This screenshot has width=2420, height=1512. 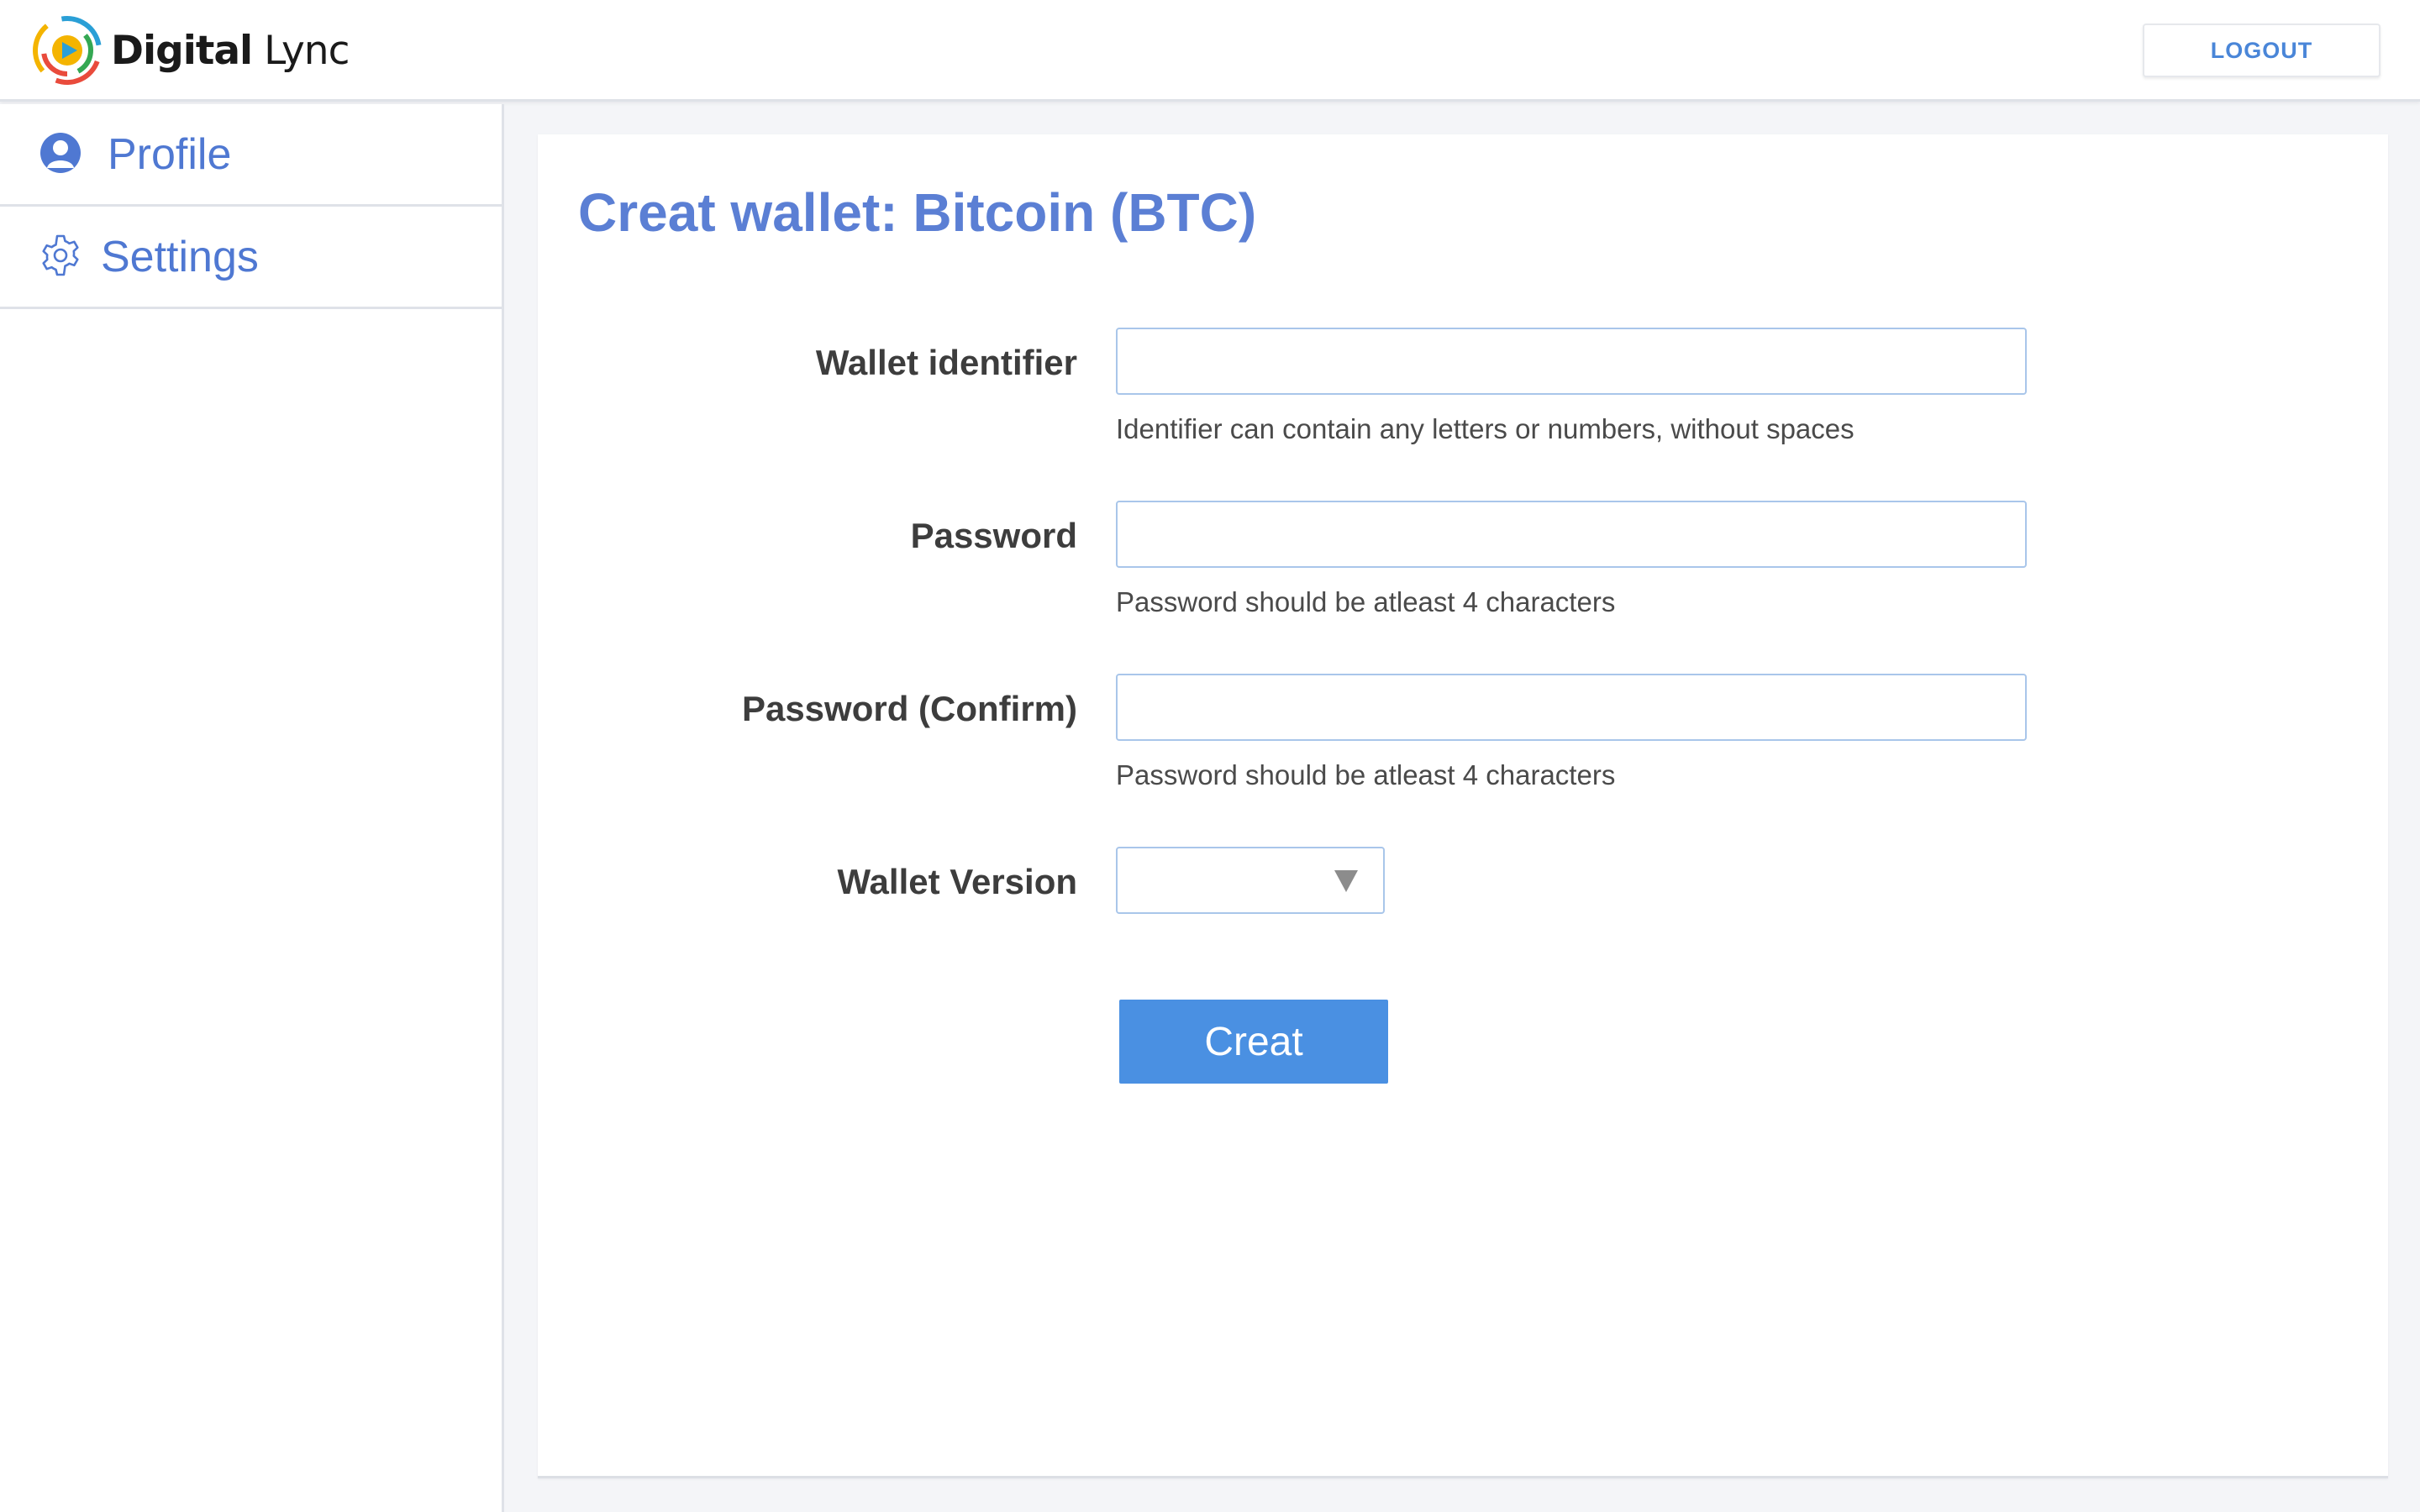 What do you see at coordinates (251, 155) in the screenshot?
I see `sidebar-item-profile: Profile` at bounding box center [251, 155].